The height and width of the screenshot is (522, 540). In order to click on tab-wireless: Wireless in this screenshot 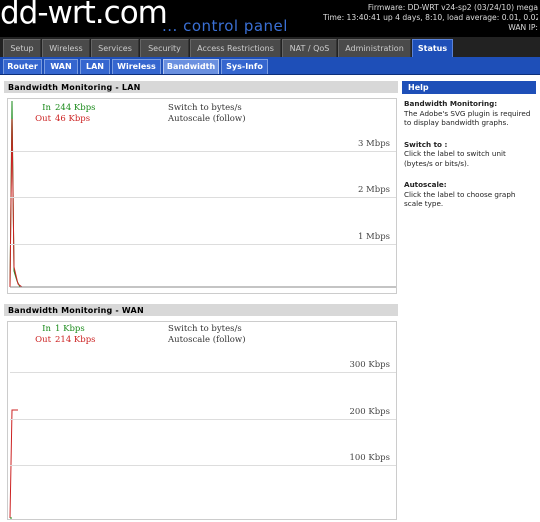, I will do `click(66, 48)`.